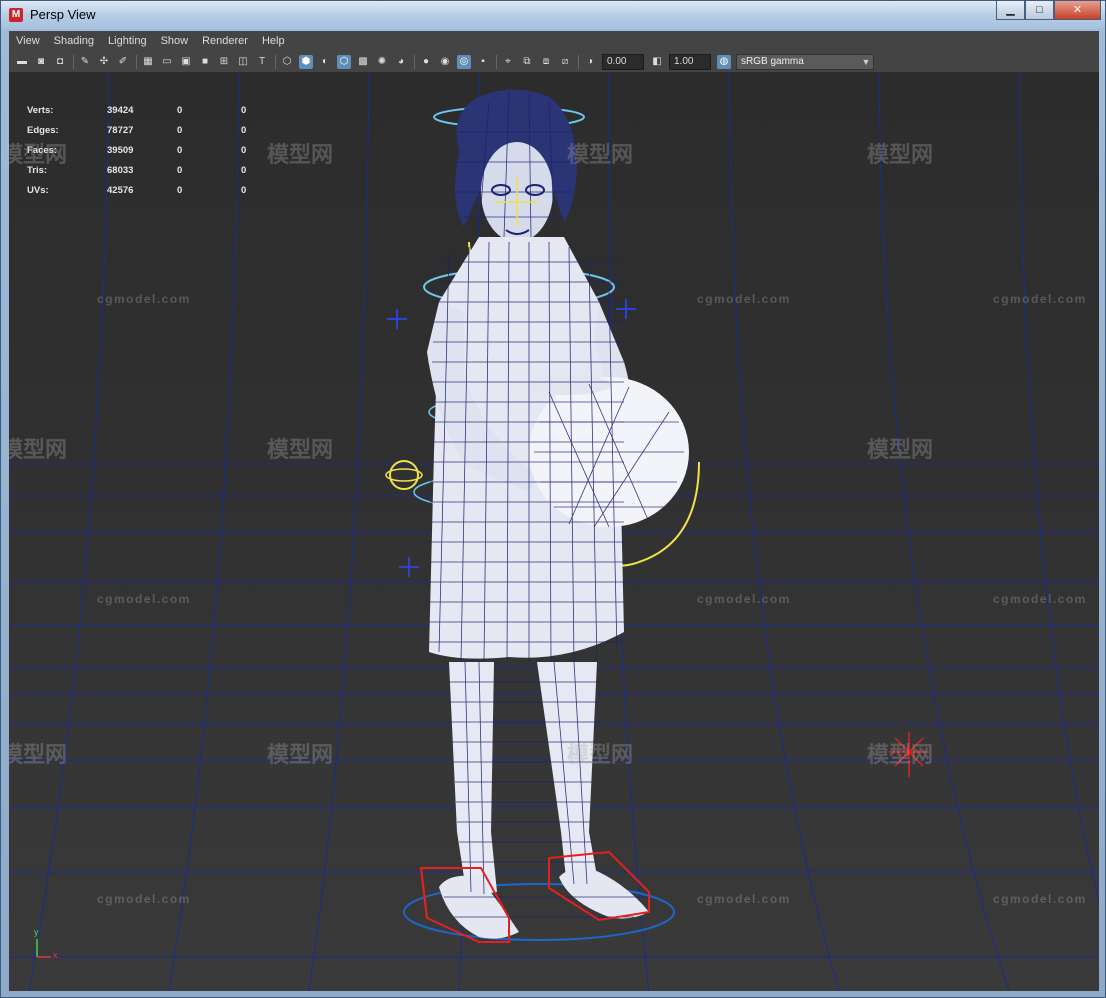  What do you see at coordinates (464, 62) in the screenshot?
I see `multisample-aa-icon: ◎` at bounding box center [464, 62].